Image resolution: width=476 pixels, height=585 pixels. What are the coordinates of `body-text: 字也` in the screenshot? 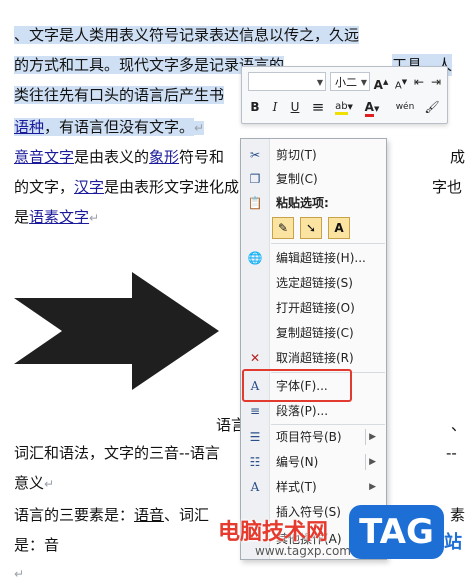 It's located at (447, 187).